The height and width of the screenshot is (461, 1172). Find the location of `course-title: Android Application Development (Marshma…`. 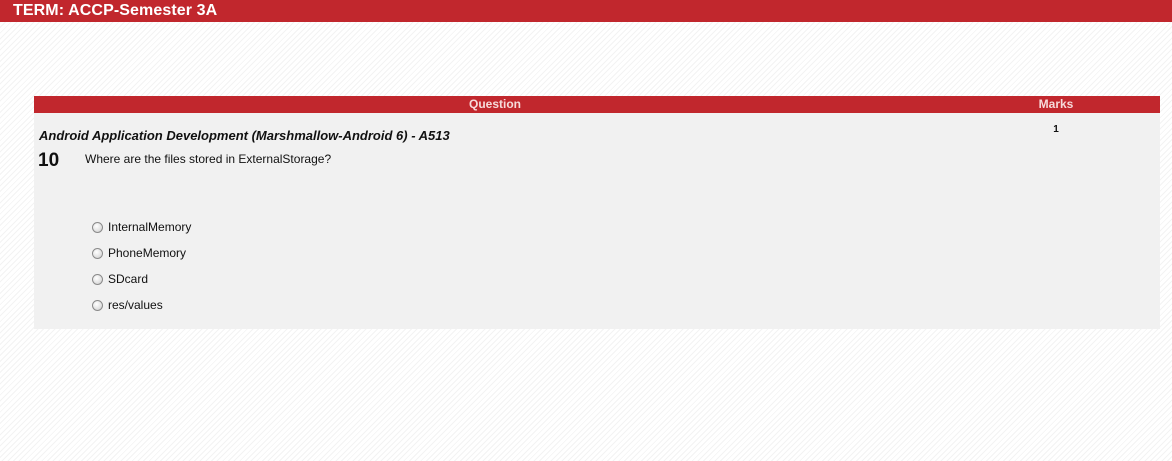

course-title: Android Application Development (Marshma… is located at coordinates (244, 135).